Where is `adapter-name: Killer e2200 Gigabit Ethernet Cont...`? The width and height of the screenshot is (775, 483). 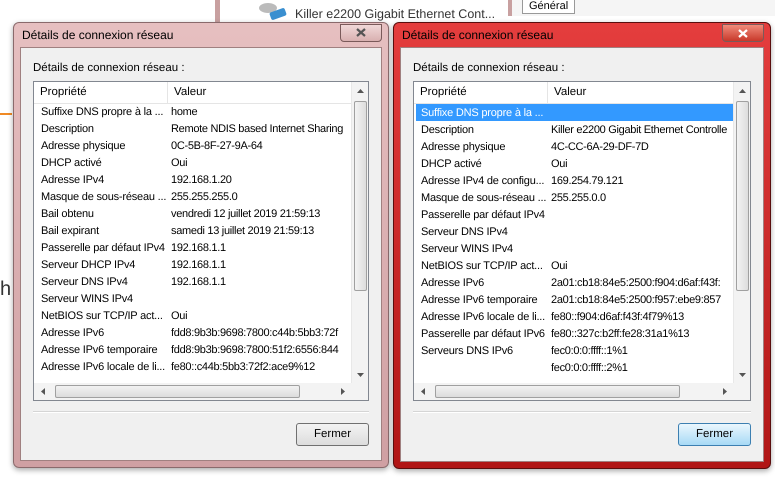 adapter-name: Killer e2200 Gigabit Ethernet Cont... is located at coordinates (395, 14).